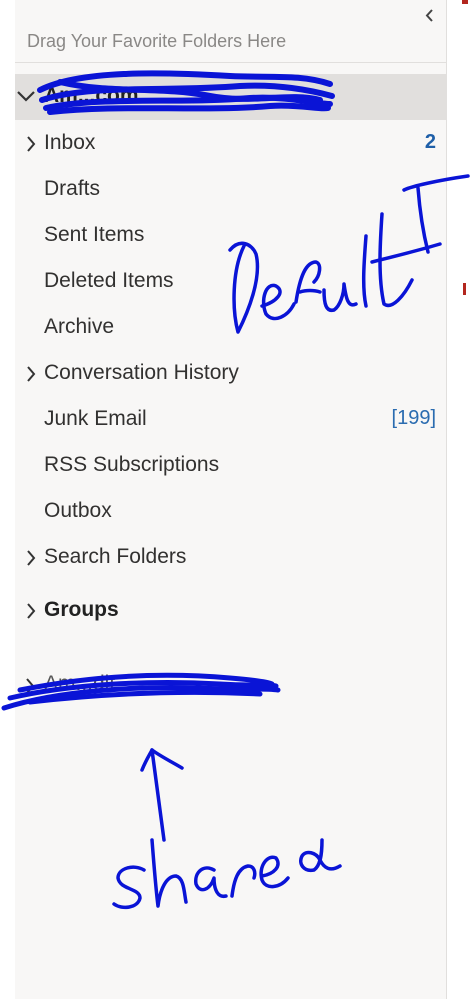 The image size is (471, 999). What do you see at coordinates (413, 418) in the screenshot?
I see `item-count: [199]` at bounding box center [413, 418].